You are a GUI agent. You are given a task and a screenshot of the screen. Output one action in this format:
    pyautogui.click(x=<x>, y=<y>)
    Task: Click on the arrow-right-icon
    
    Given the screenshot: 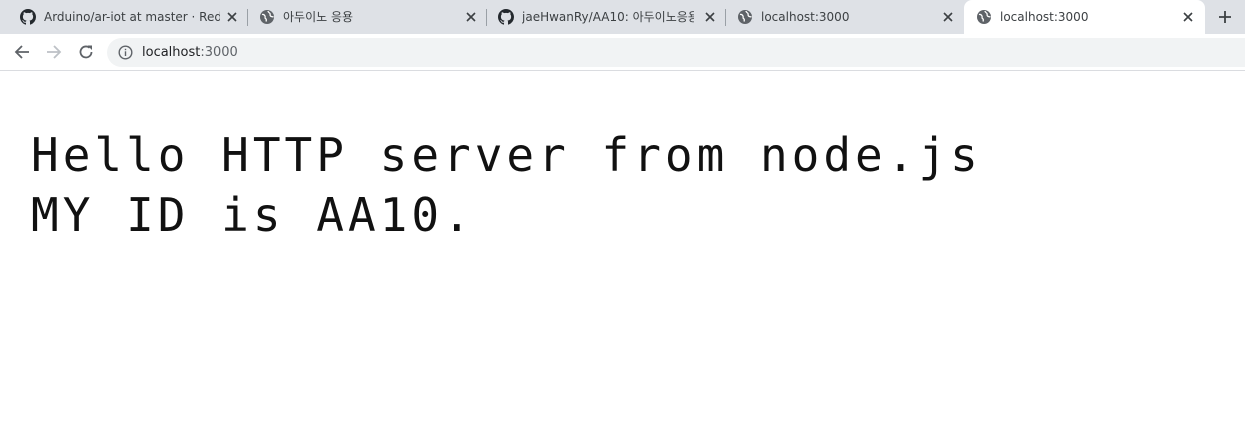 What is the action you would take?
    pyautogui.click(x=54, y=52)
    